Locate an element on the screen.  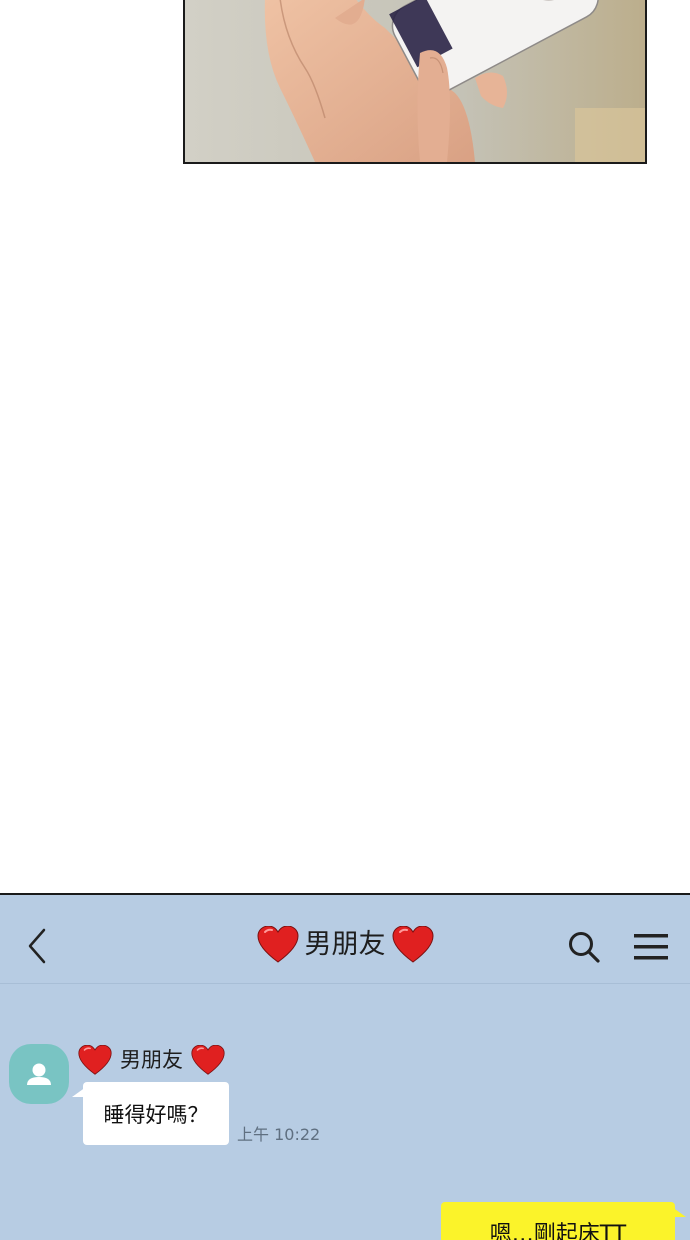
outgoing-message-text: 嗯…剛起床TT is located at coordinates (558, 1231).